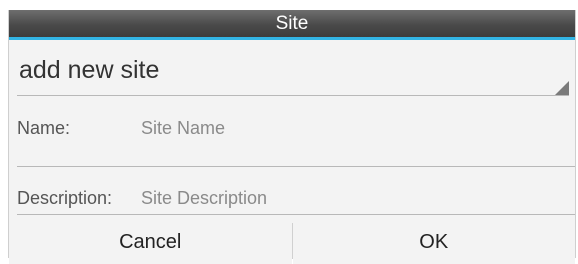 The height and width of the screenshot is (264, 578). What do you see at coordinates (296, 214) in the screenshot?
I see `description-input-underline` at bounding box center [296, 214].